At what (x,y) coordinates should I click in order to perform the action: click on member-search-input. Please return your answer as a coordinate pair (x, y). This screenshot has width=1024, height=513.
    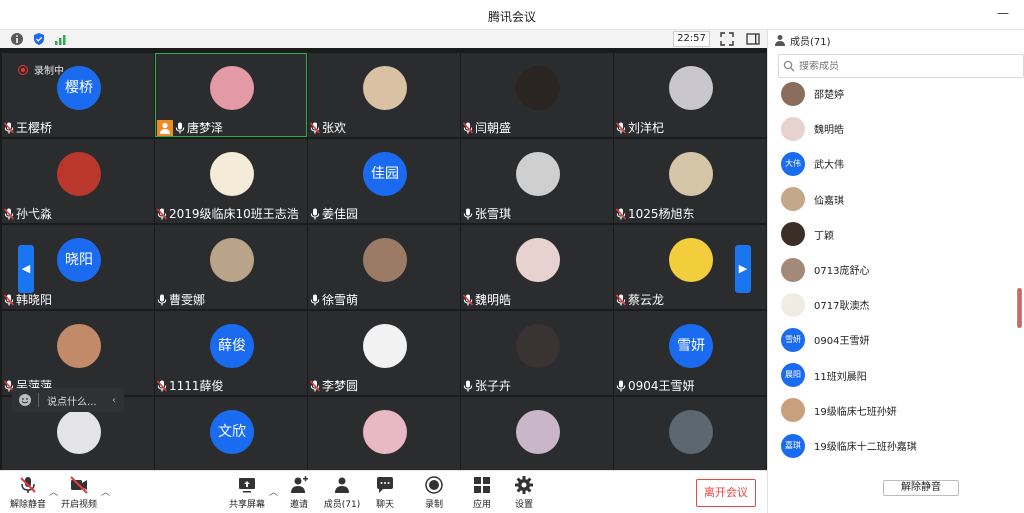
    Looking at the image, I should click on (899, 66).